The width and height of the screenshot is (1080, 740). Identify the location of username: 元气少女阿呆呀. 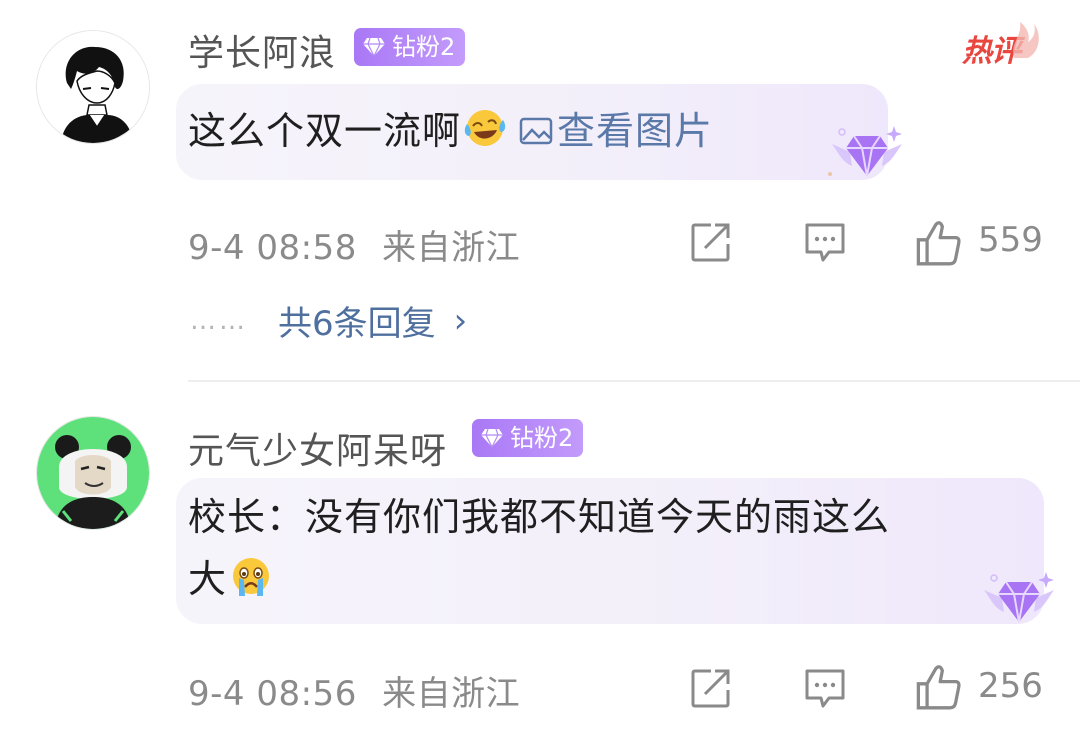
(317, 448).